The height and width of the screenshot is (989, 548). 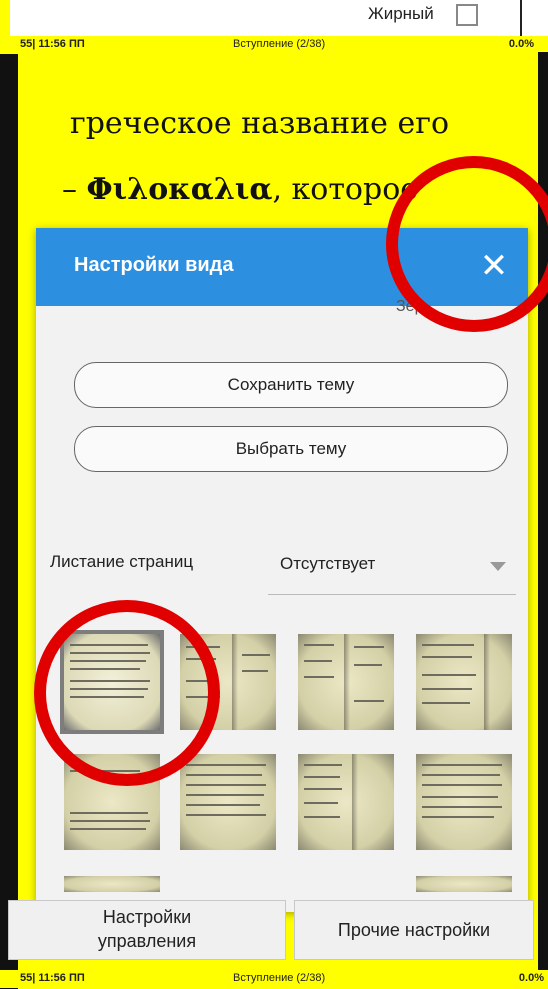 I want to click on right-strip, so click(x=534, y=18).